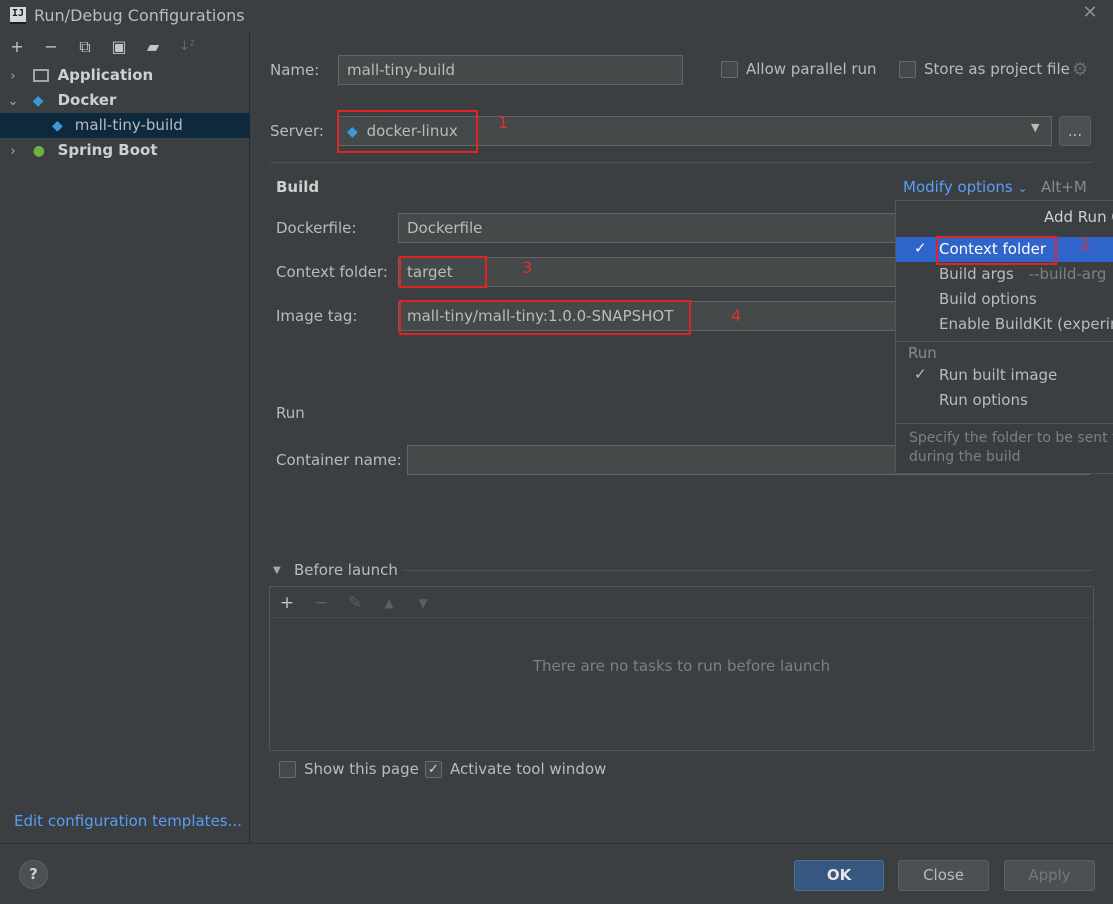 The height and width of the screenshot is (904, 1113). What do you see at coordinates (958, 187) in the screenshot?
I see `modify-options-label: Modify options` at bounding box center [958, 187].